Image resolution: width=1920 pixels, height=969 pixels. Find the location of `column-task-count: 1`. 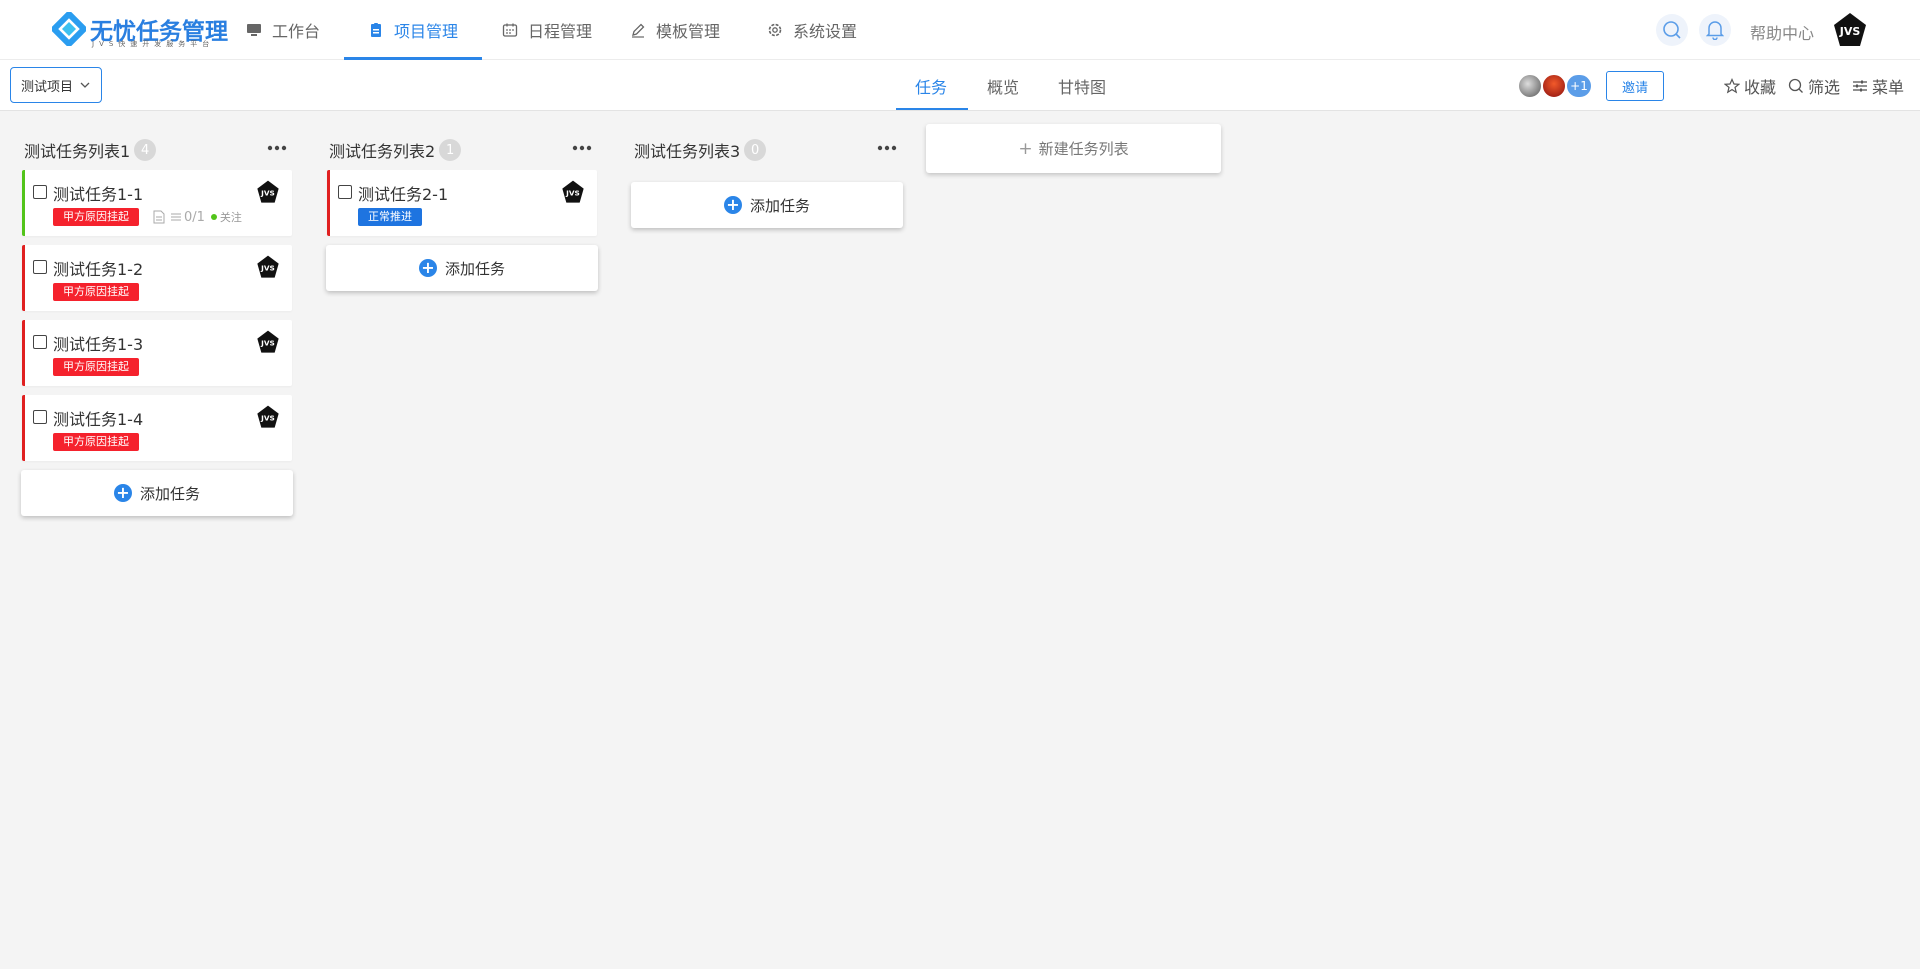

column-task-count: 1 is located at coordinates (450, 150).